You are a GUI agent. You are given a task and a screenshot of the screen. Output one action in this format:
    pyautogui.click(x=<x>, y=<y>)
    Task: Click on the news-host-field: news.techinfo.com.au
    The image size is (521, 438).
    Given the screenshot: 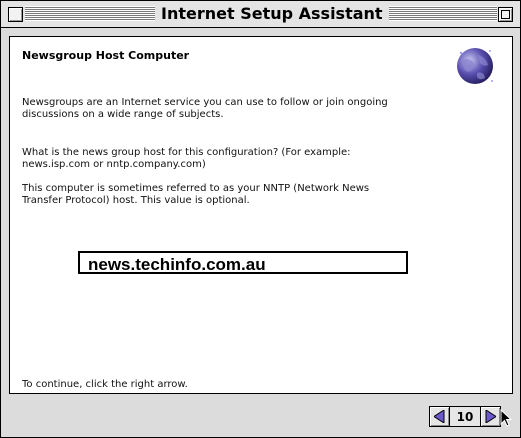 What is the action you would take?
    pyautogui.click(x=243, y=262)
    